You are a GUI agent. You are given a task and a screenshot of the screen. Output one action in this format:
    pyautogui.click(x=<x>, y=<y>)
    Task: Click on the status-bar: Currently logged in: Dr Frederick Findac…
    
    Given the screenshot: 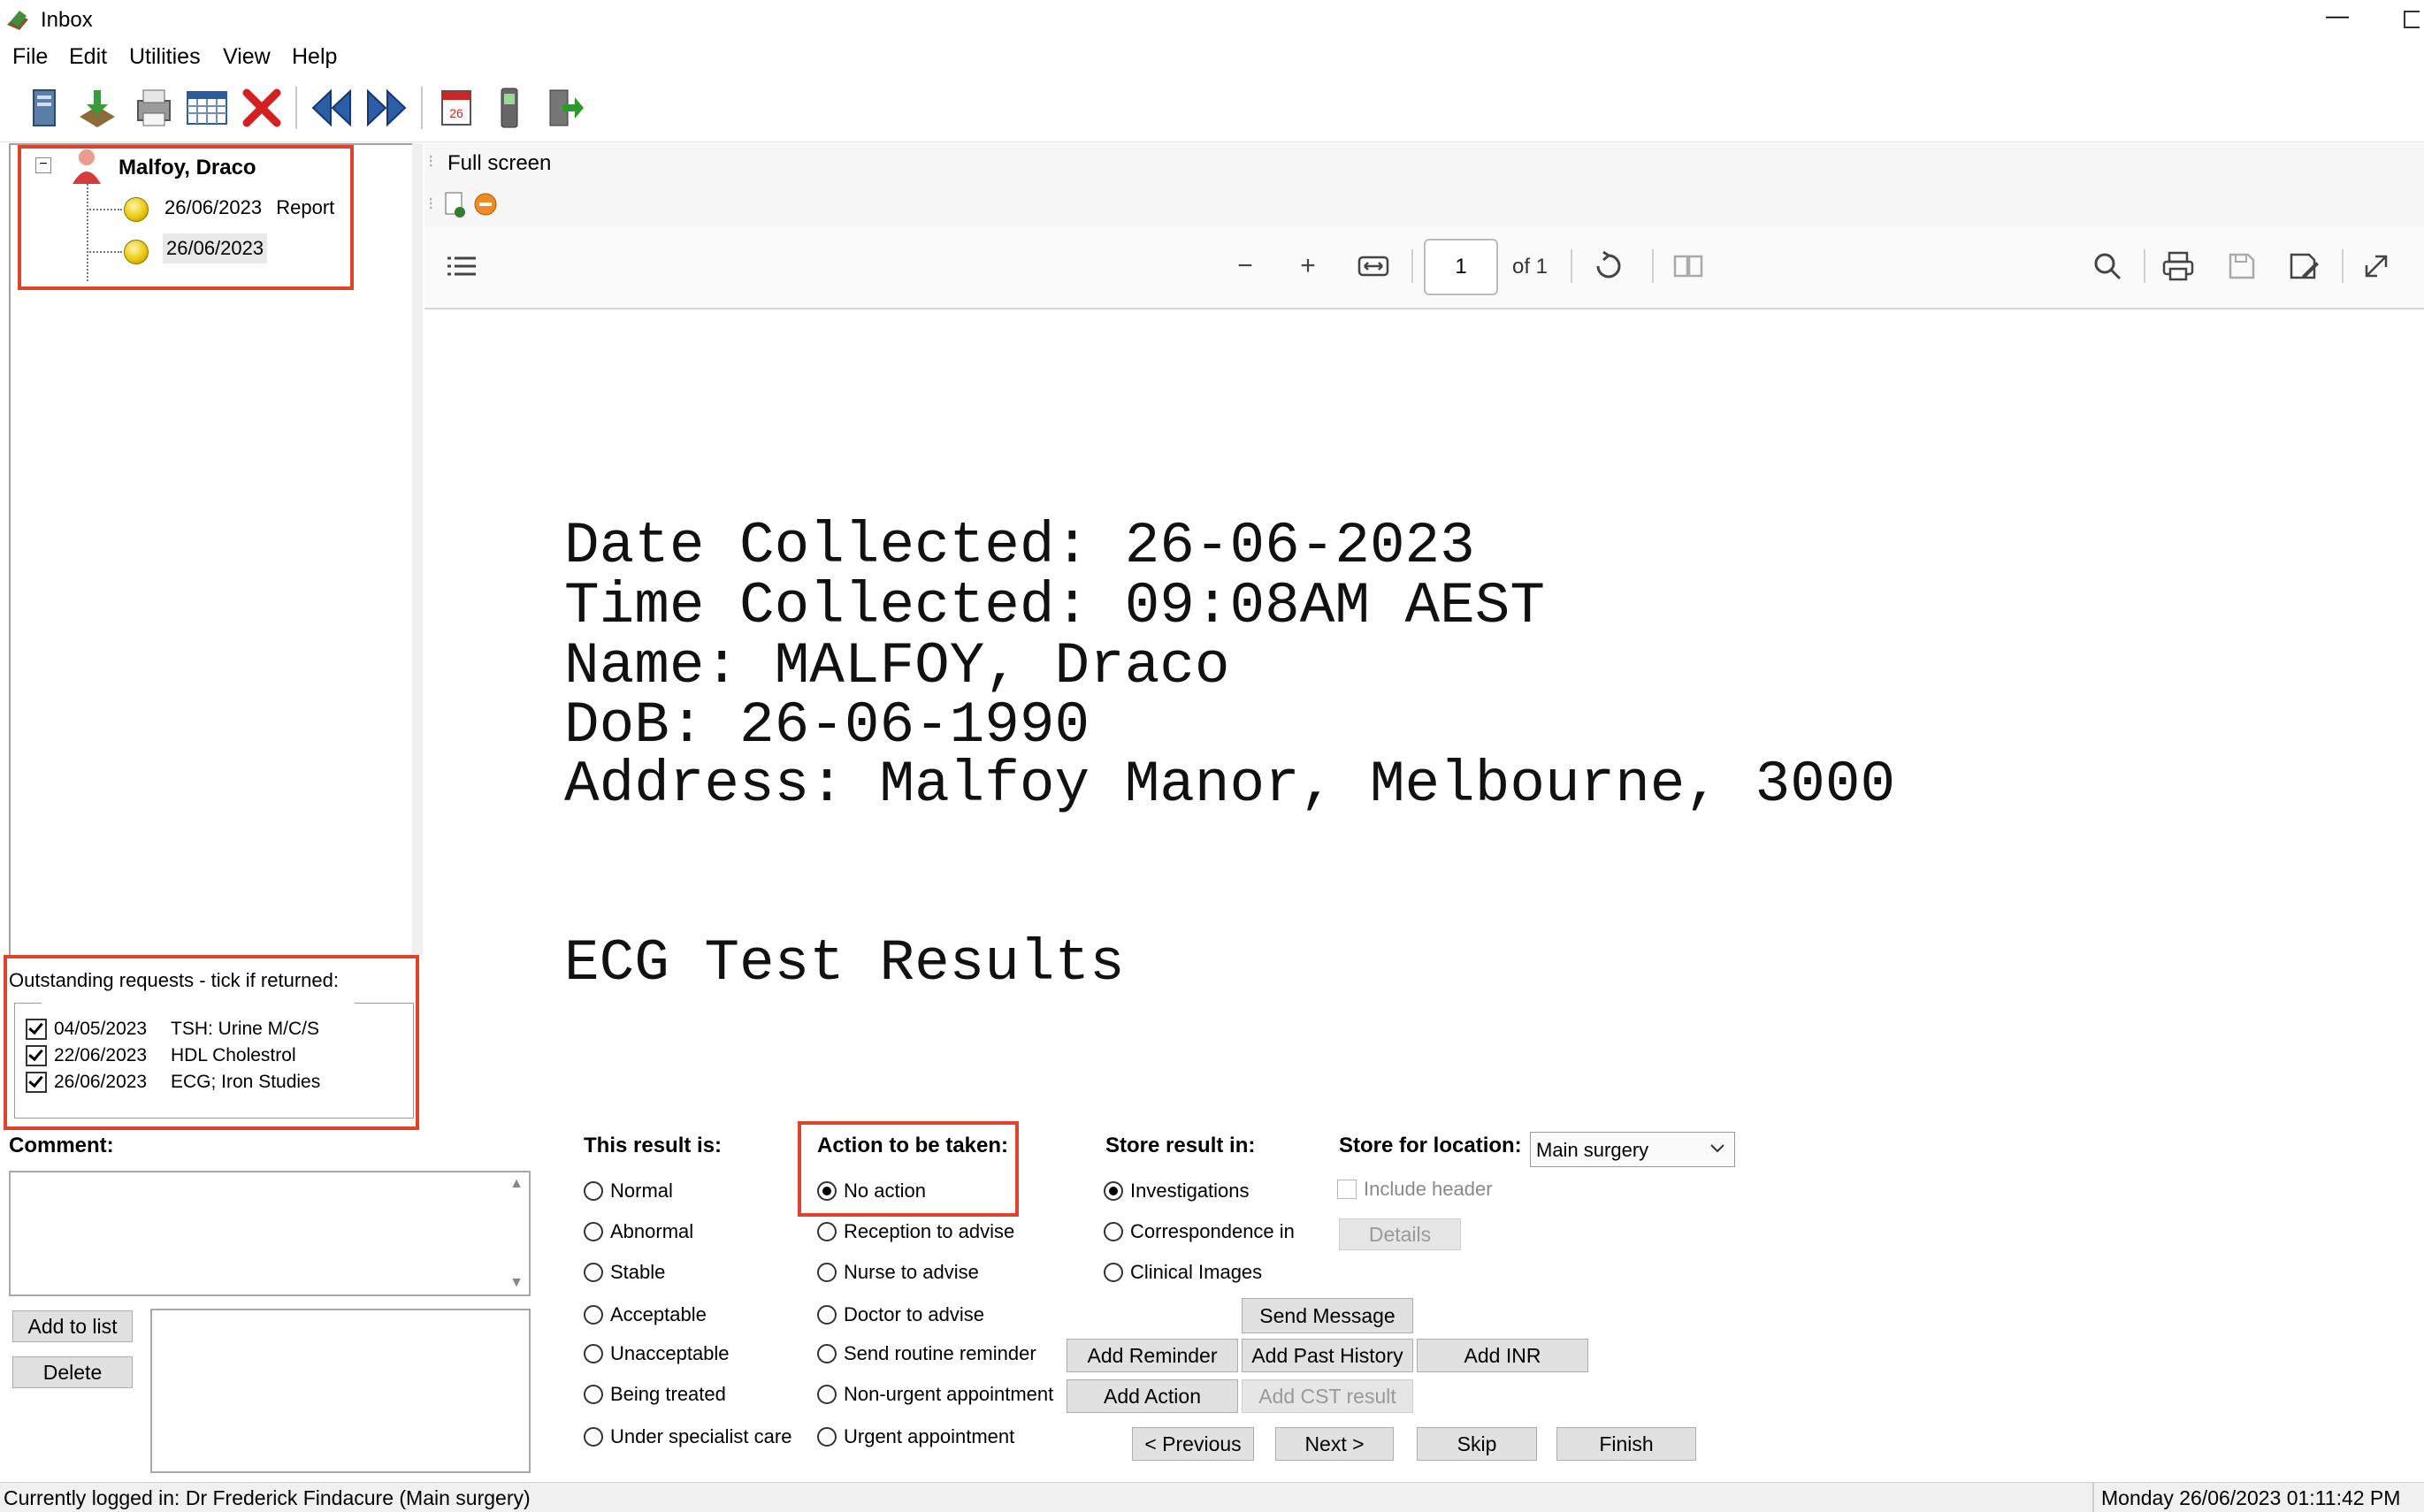 What is the action you would take?
    pyautogui.click(x=1212, y=1497)
    